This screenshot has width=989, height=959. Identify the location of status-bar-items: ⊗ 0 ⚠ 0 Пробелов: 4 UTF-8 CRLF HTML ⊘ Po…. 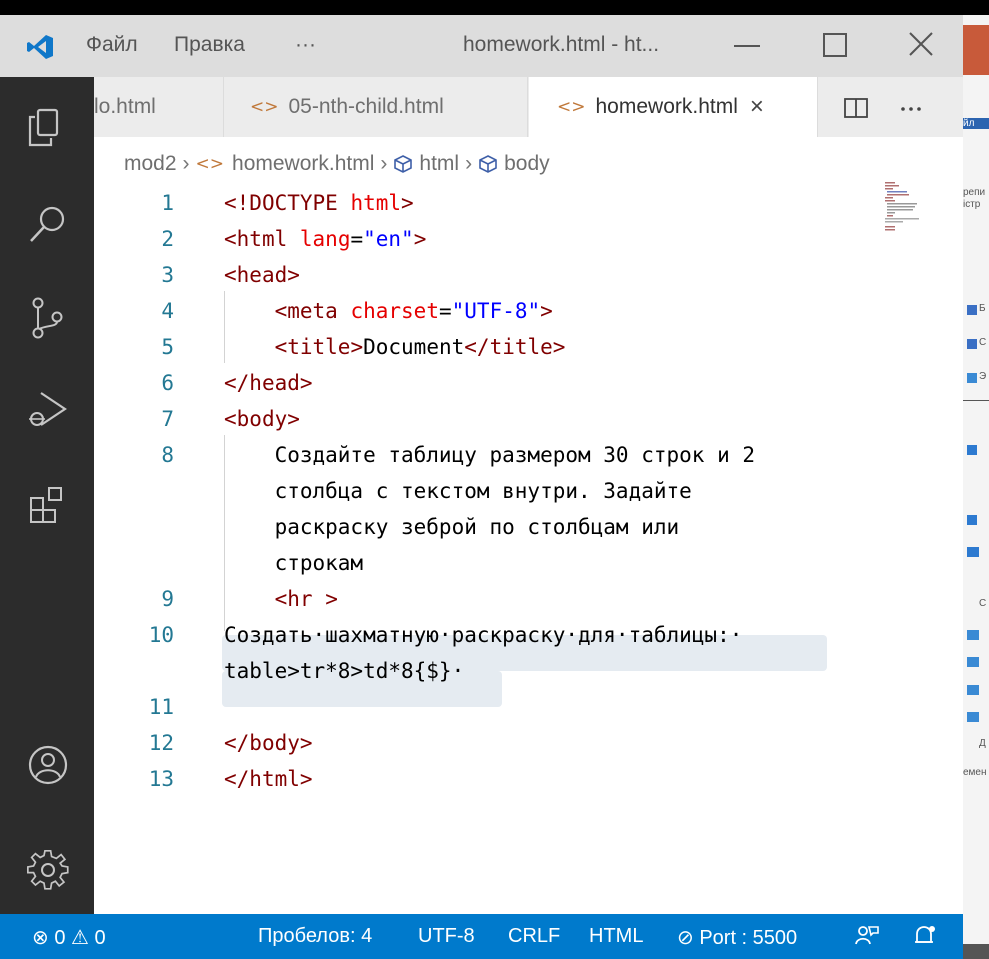
(481, 936).